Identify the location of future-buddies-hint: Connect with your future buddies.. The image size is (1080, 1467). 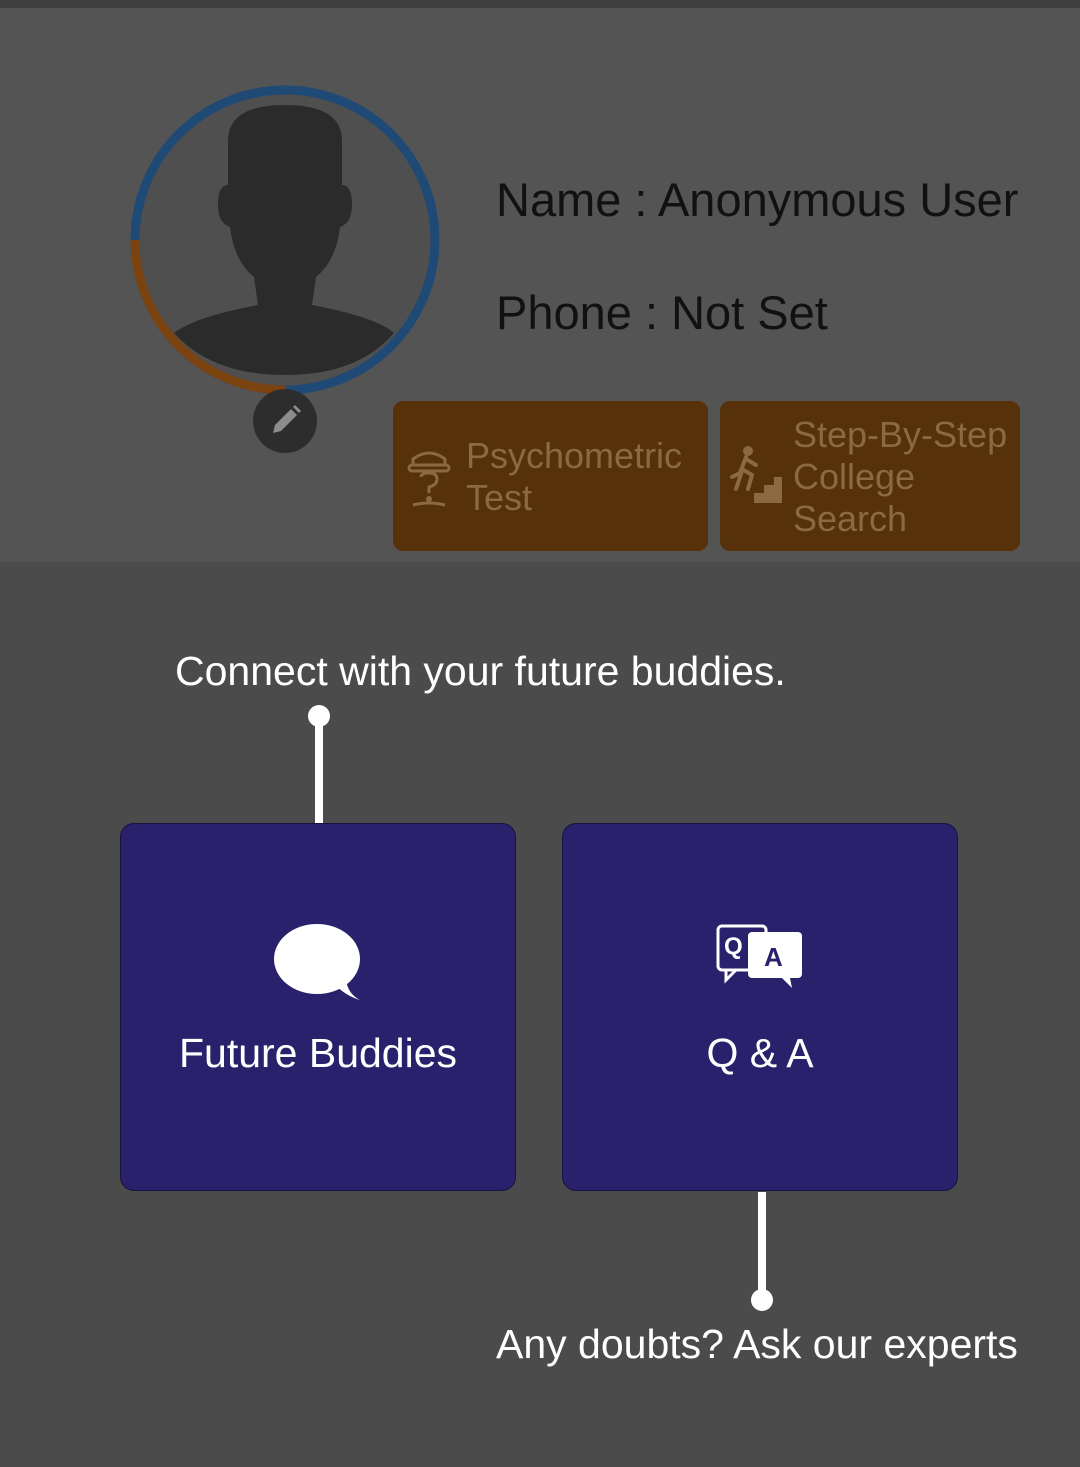
(480, 671).